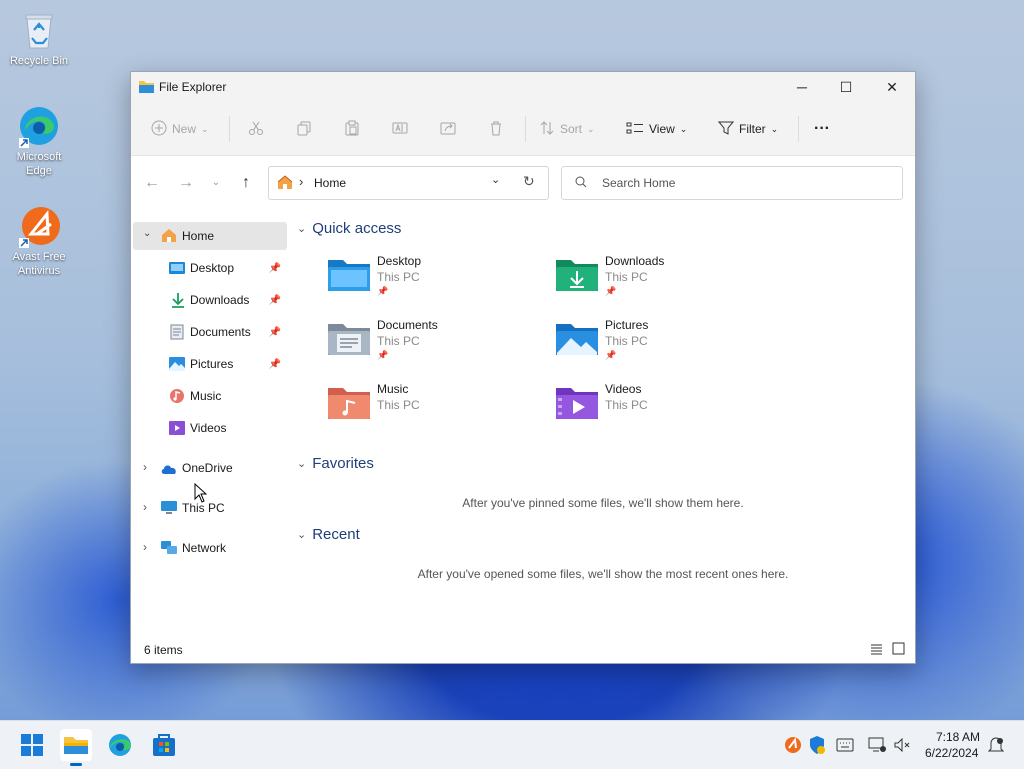  I want to click on avast-tray-icon, so click(793, 746).